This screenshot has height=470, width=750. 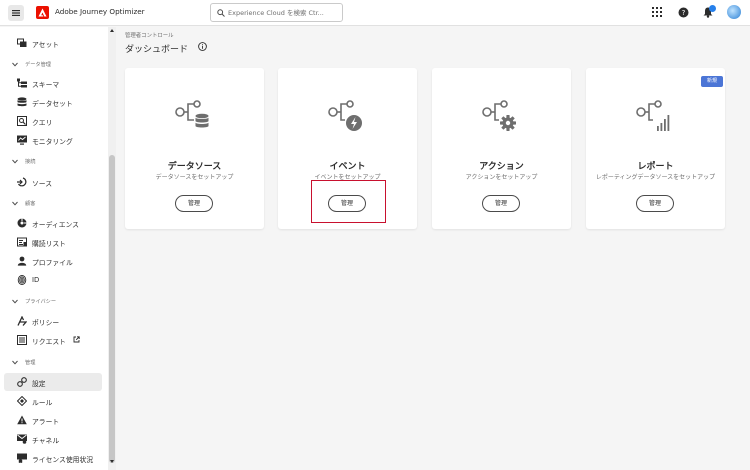 I want to click on sidebar-item-monitoring: モニタリング, so click(x=54, y=140).